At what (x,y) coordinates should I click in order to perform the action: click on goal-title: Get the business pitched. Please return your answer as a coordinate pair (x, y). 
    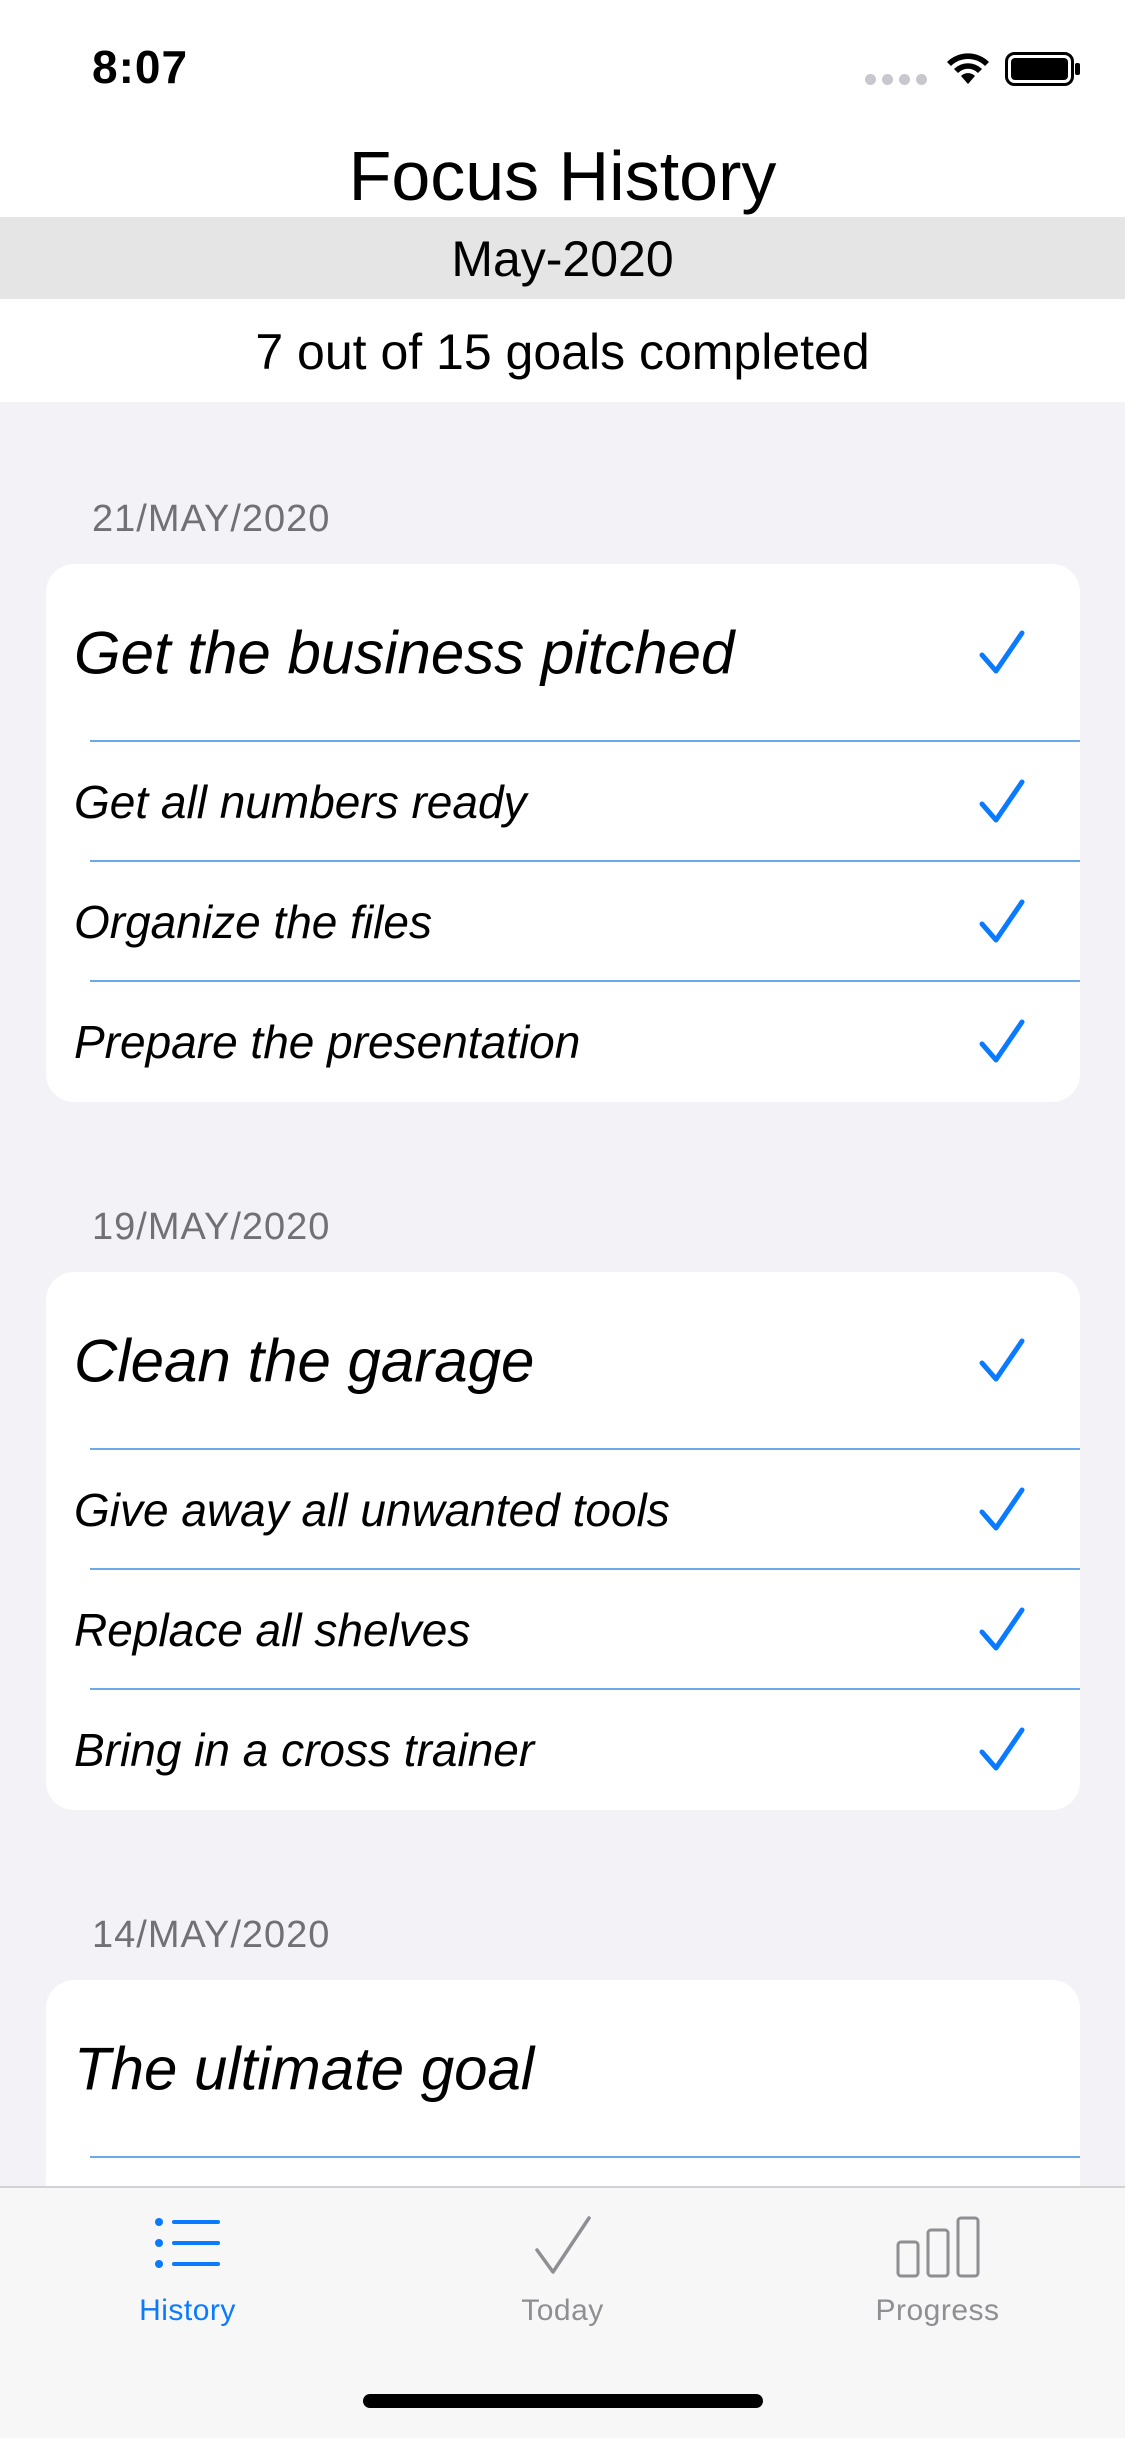
    Looking at the image, I should click on (404, 653).